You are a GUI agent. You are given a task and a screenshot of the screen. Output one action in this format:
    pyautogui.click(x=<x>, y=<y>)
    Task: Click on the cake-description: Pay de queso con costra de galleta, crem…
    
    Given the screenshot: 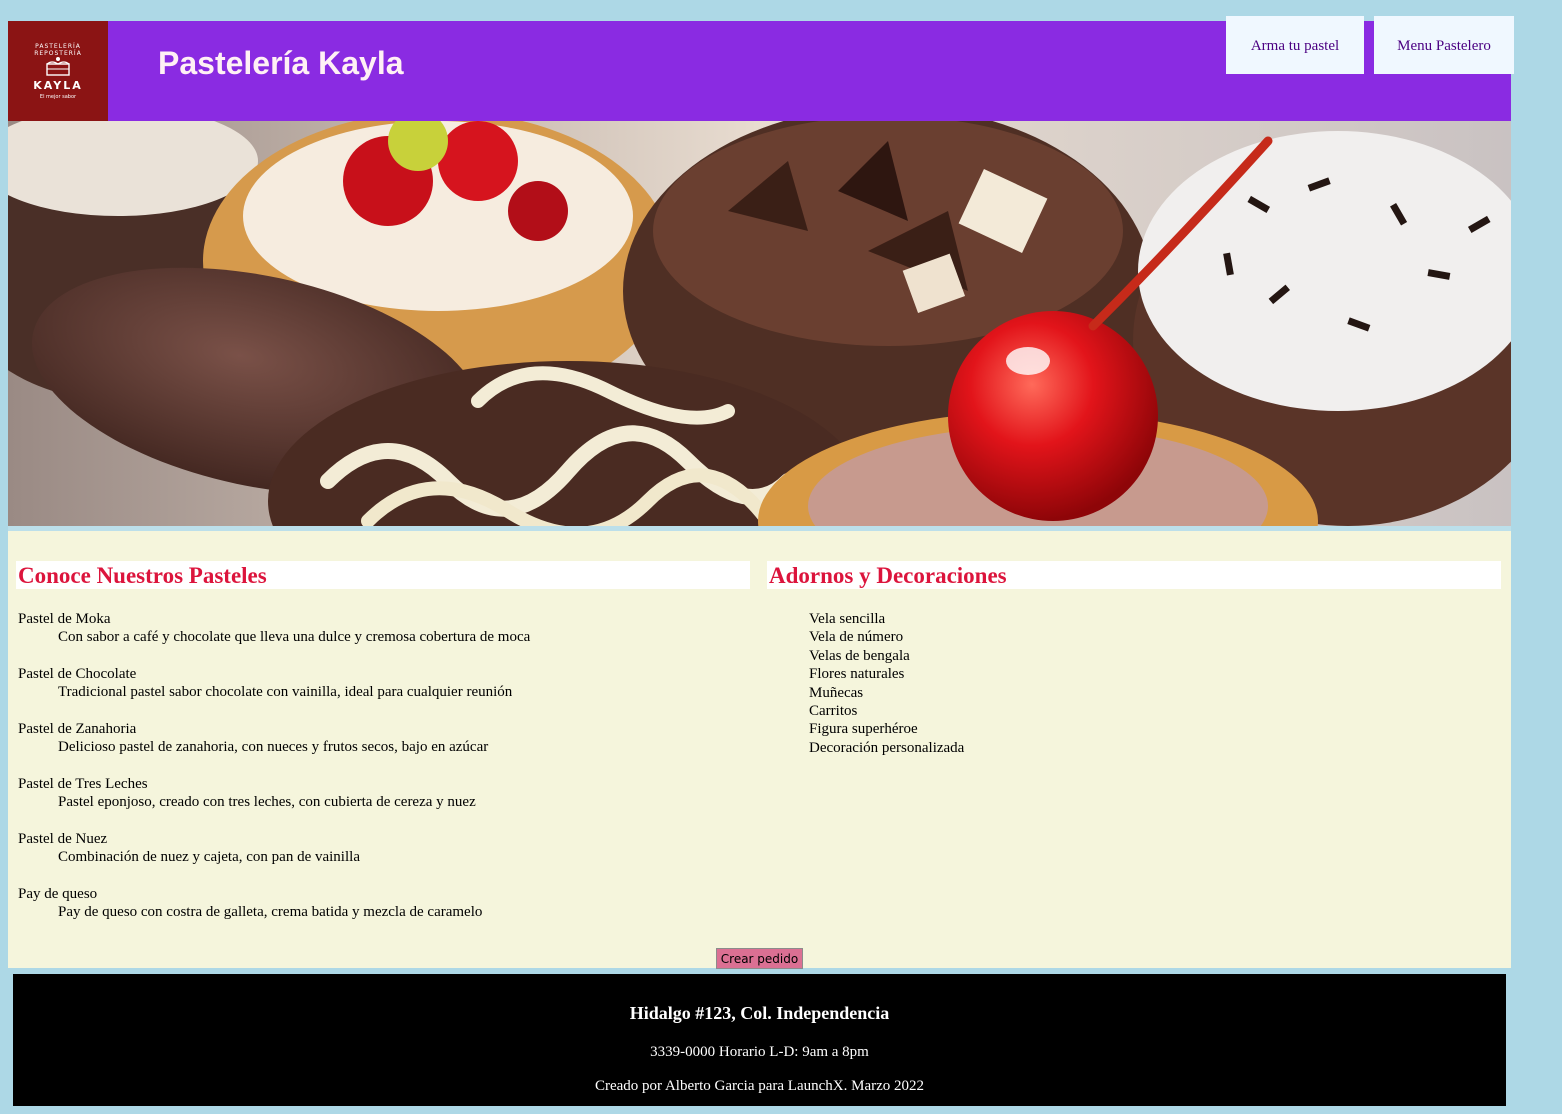 What is the action you would take?
    pyautogui.click(x=270, y=912)
    